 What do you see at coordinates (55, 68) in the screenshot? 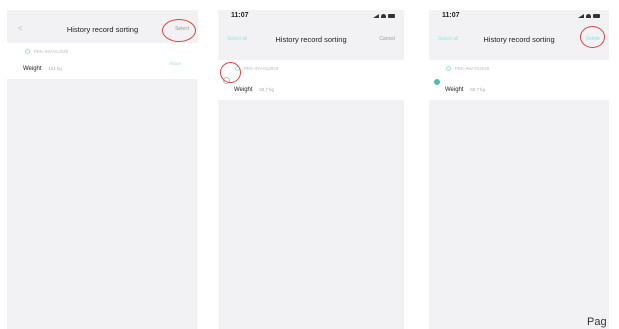
I see `weight-value: 121 kg` at bounding box center [55, 68].